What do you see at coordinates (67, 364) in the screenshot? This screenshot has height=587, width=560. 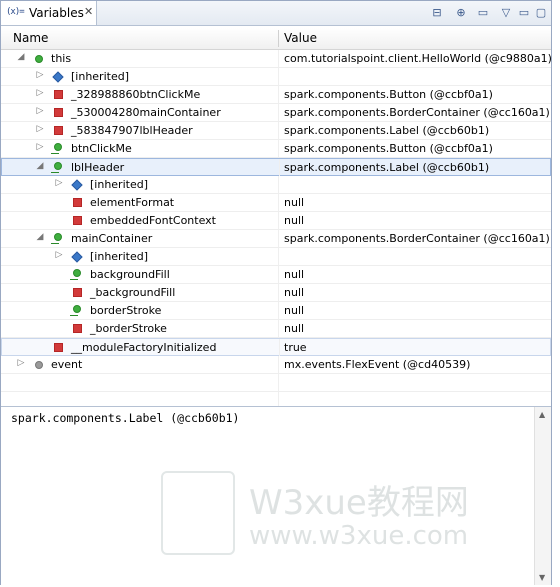 I see `variable-name: event` at bounding box center [67, 364].